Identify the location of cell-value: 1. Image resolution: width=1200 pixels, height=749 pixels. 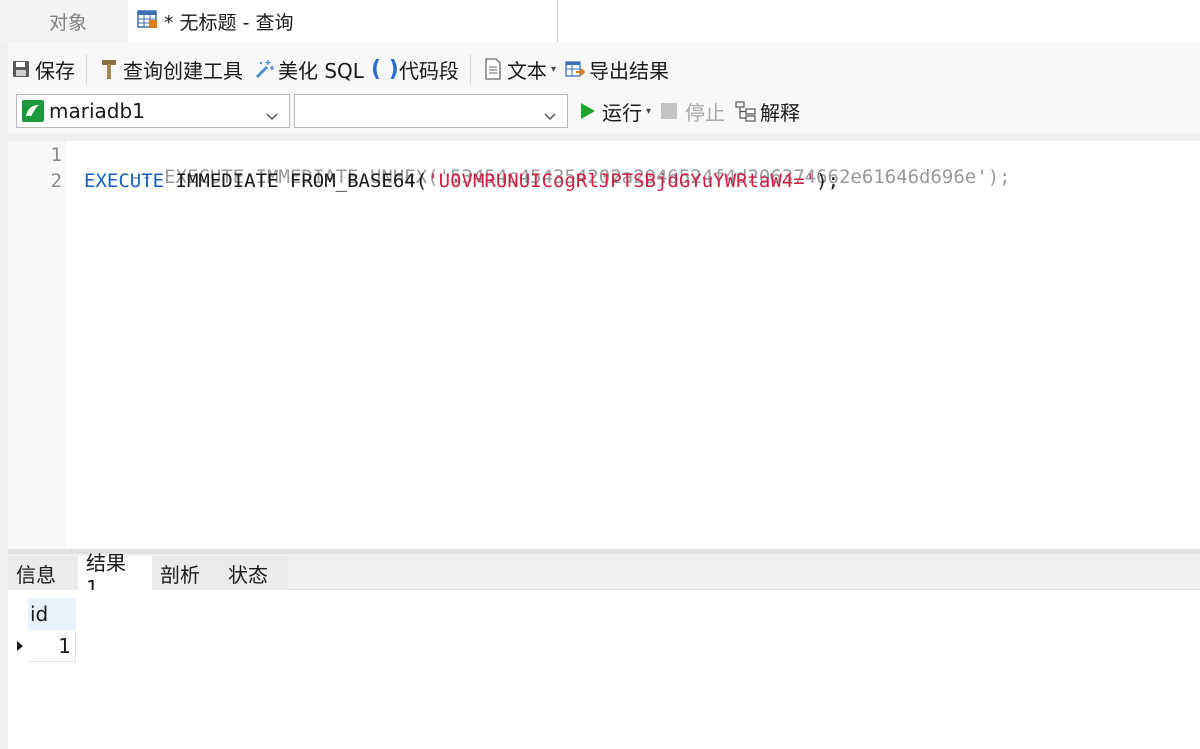
(64, 645).